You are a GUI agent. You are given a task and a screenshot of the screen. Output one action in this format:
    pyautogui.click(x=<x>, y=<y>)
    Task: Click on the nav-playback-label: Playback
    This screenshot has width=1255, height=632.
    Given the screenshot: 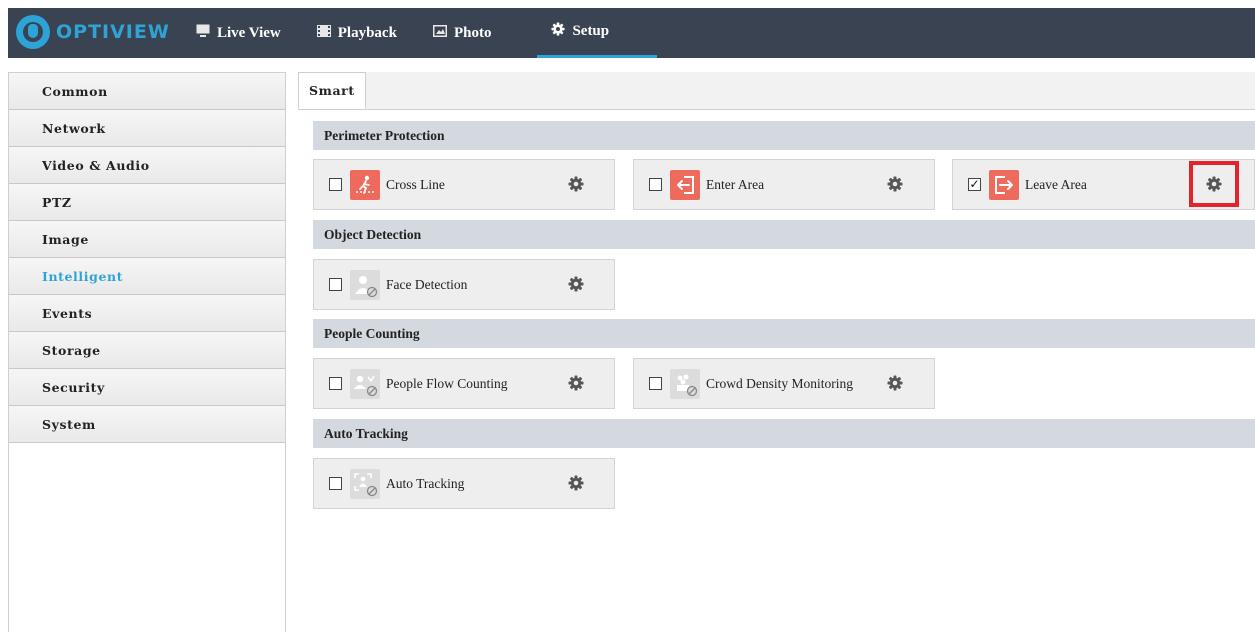 What is the action you would take?
    pyautogui.click(x=367, y=32)
    